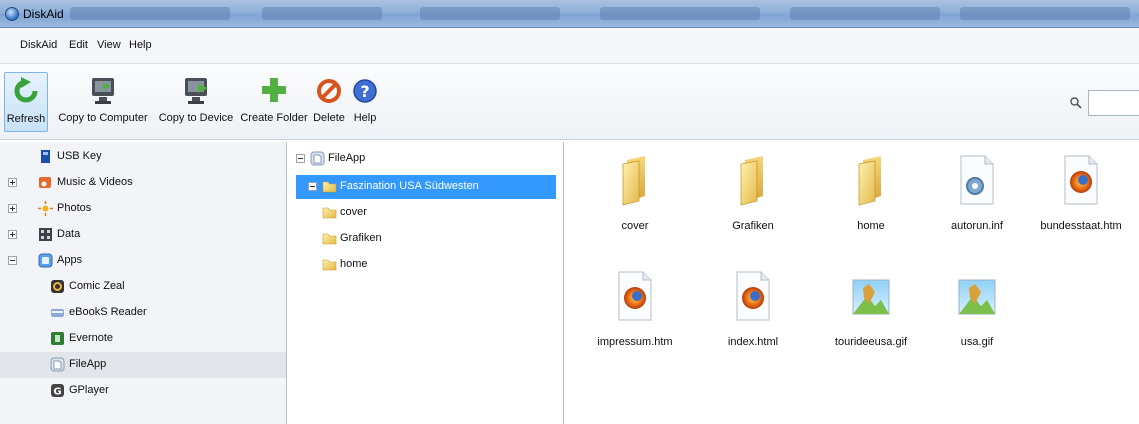 This screenshot has width=1139, height=424. What do you see at coordinates (365, 118) in the screenshot?
I see `help-label: Help` at bounding box center [365, 118].